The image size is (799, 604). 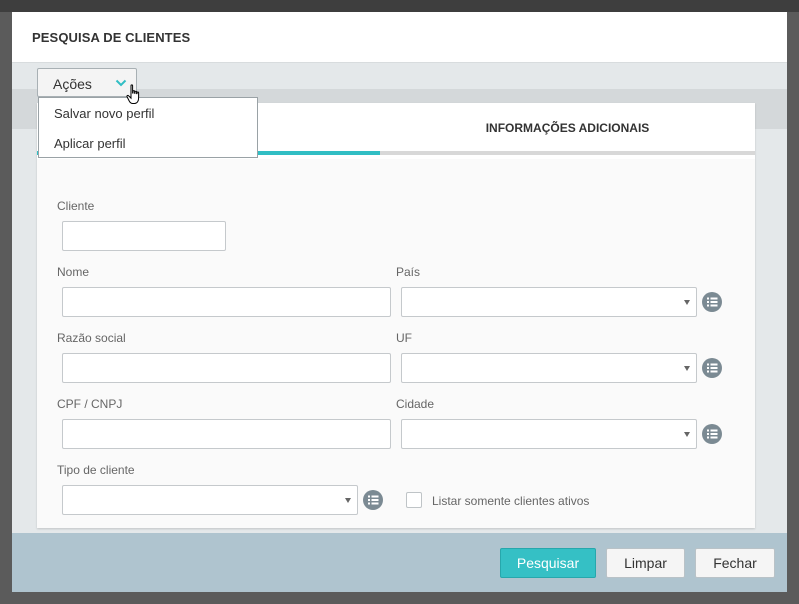 I want to click on uf-label: UF, so click(x=404, y=338).